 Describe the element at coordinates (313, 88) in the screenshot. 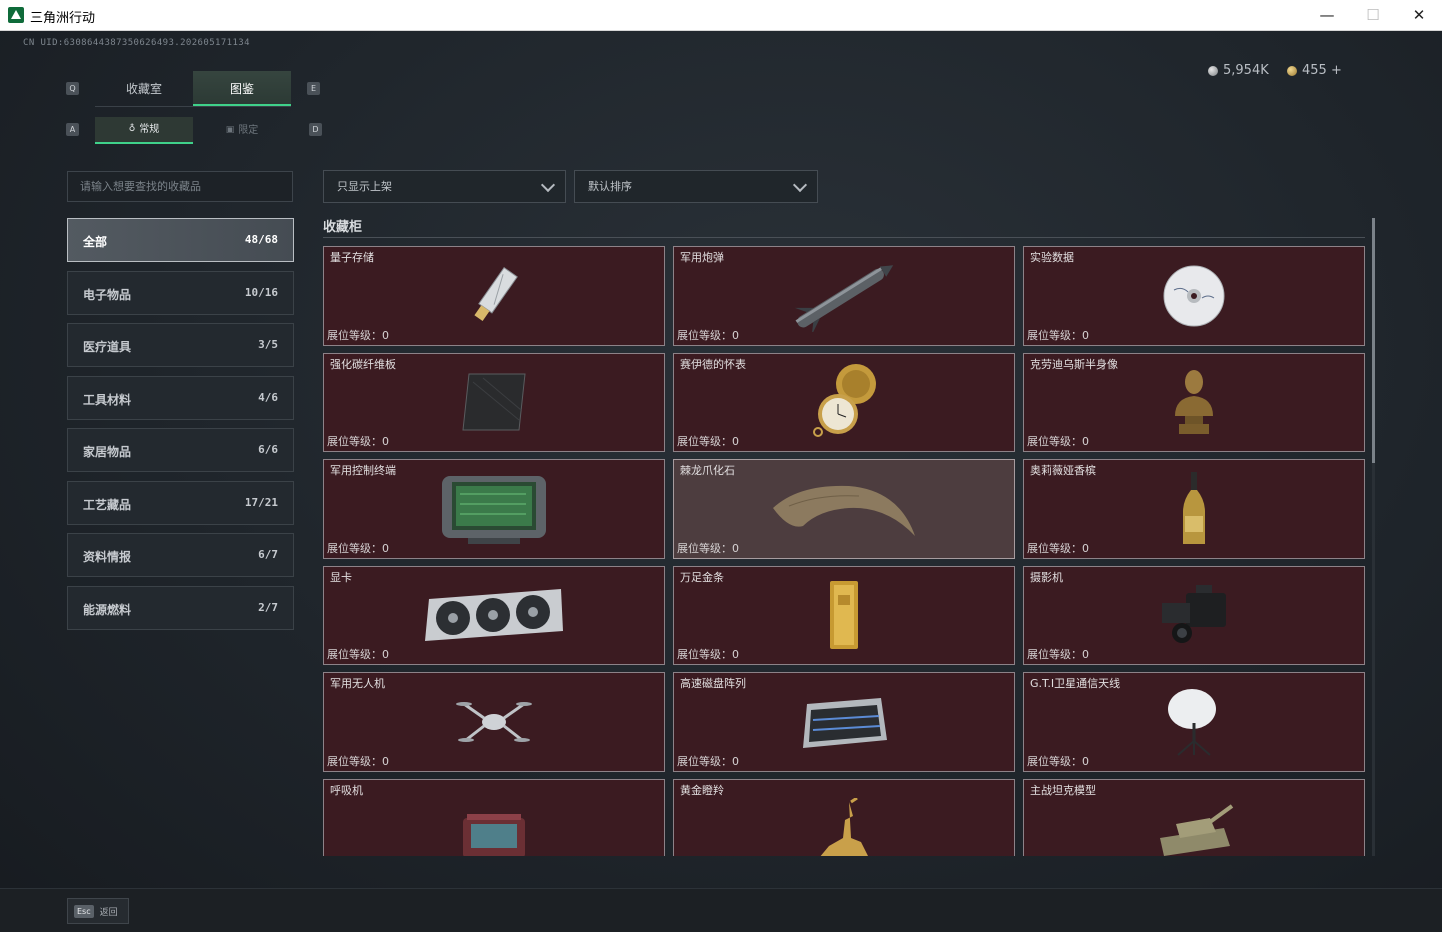

I see `key-hint-e: E` at that location.